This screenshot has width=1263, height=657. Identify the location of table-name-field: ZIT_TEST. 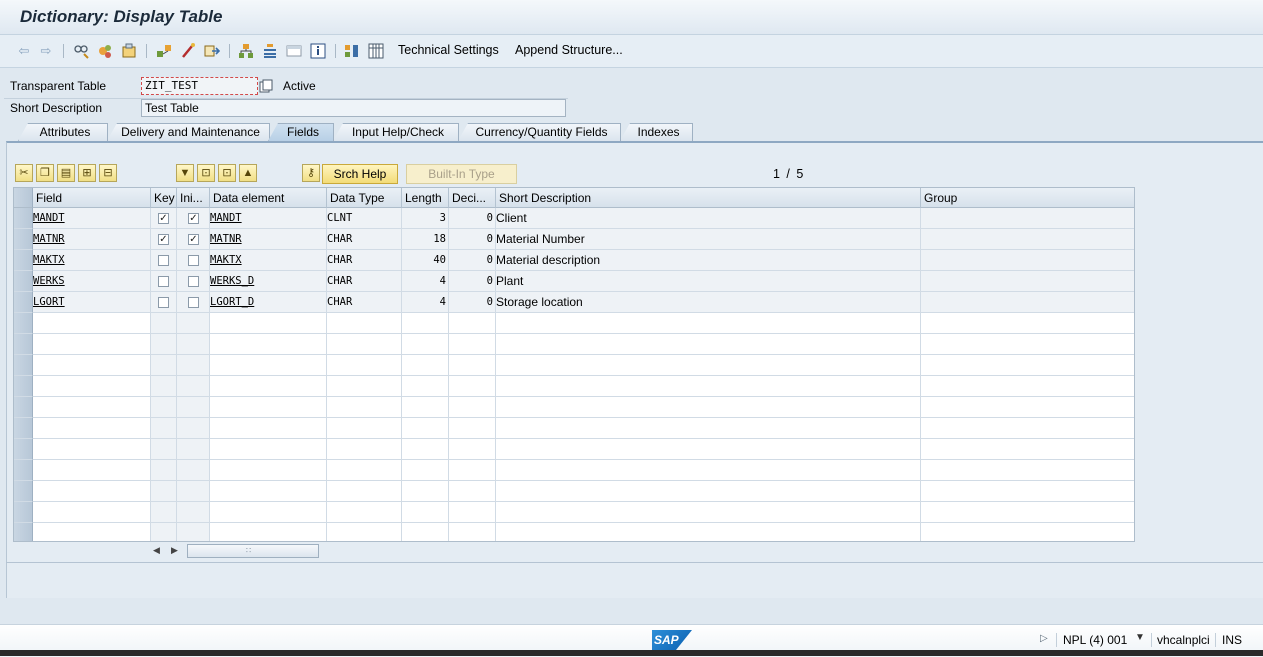
(199, 86).